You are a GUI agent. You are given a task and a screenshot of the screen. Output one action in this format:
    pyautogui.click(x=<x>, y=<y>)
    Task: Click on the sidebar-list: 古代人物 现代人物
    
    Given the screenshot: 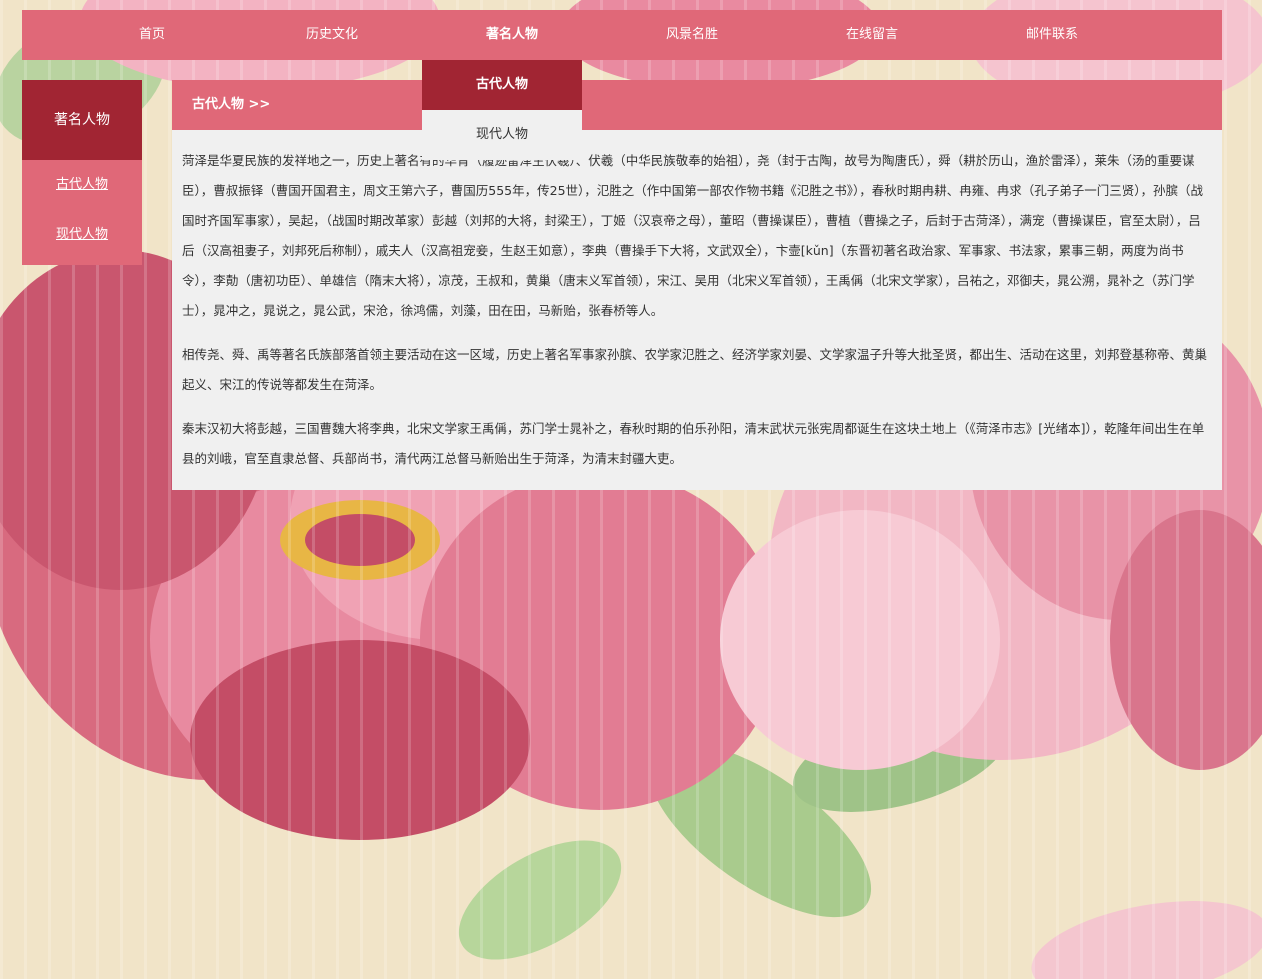 What is the action you would take?
    pyautogui.click(x=82, y=212)
    